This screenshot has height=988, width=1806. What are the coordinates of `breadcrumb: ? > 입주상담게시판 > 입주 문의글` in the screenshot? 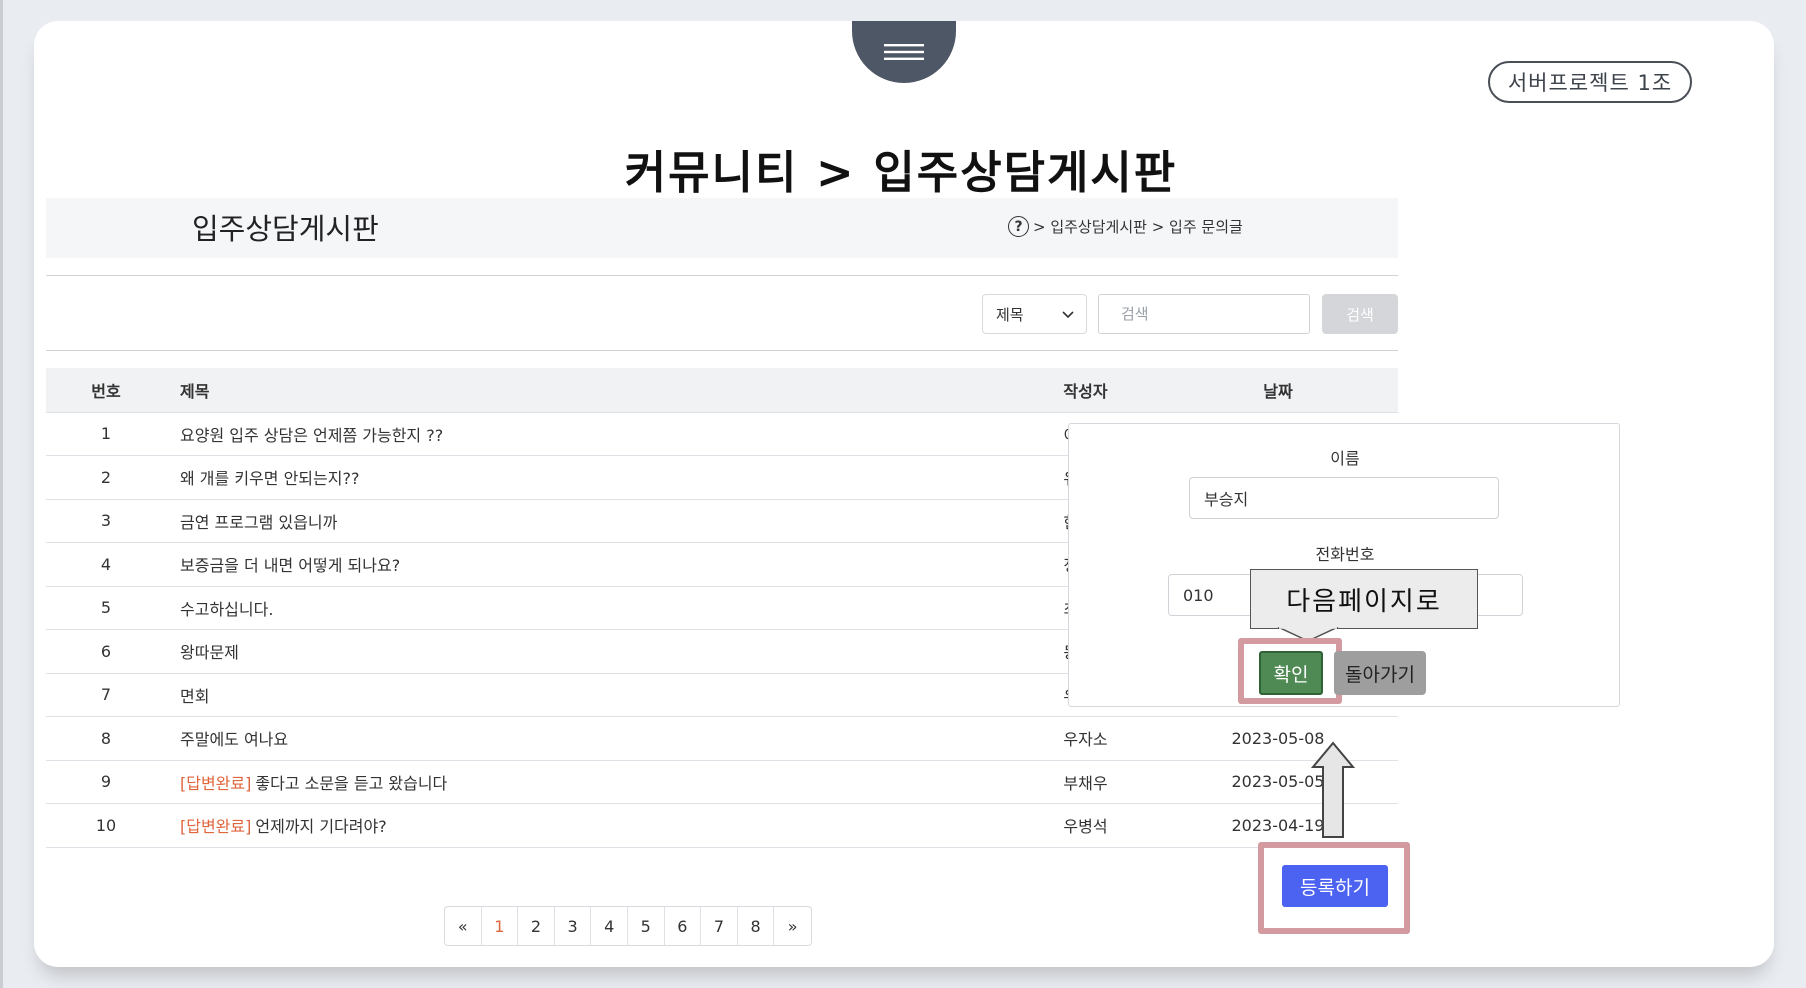 It's located at (1125, 226).